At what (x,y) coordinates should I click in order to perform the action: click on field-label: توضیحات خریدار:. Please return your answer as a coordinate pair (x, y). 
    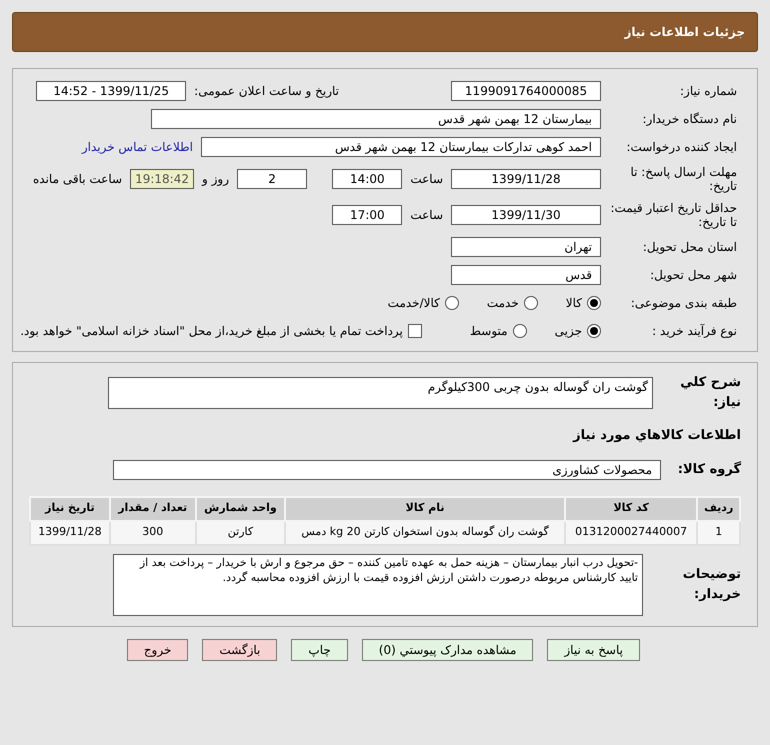
    Looking at the image, I should click on (711, 585).